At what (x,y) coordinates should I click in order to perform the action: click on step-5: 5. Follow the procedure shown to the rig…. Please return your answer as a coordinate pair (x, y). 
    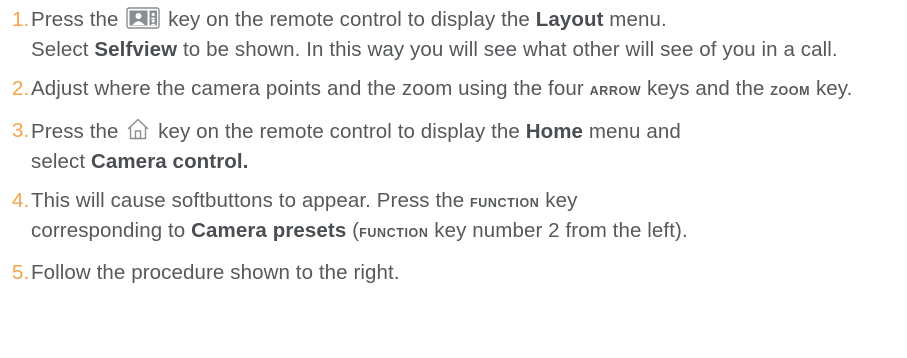
    Looking at the image, I should click on (459, 272).